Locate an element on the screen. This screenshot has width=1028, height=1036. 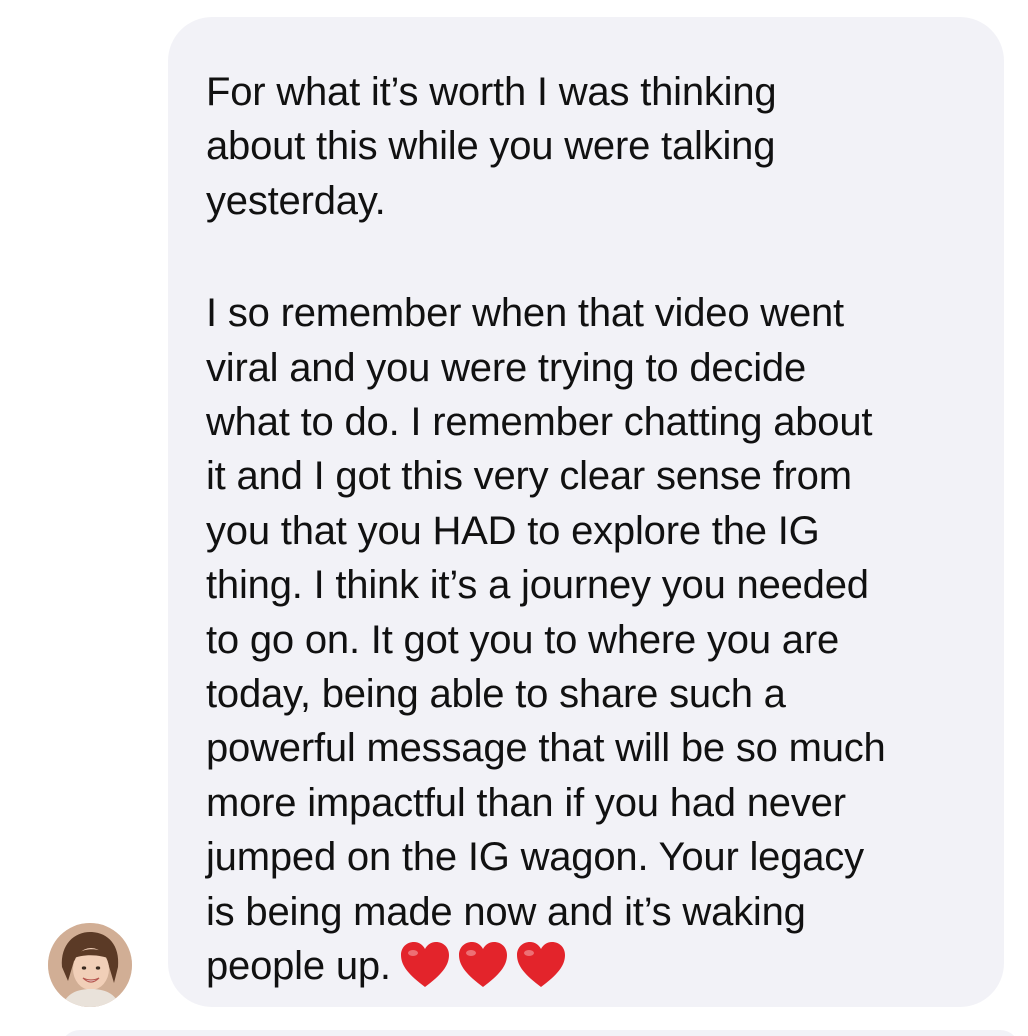
next-message-bubble is located at coordinates (540, 1033).